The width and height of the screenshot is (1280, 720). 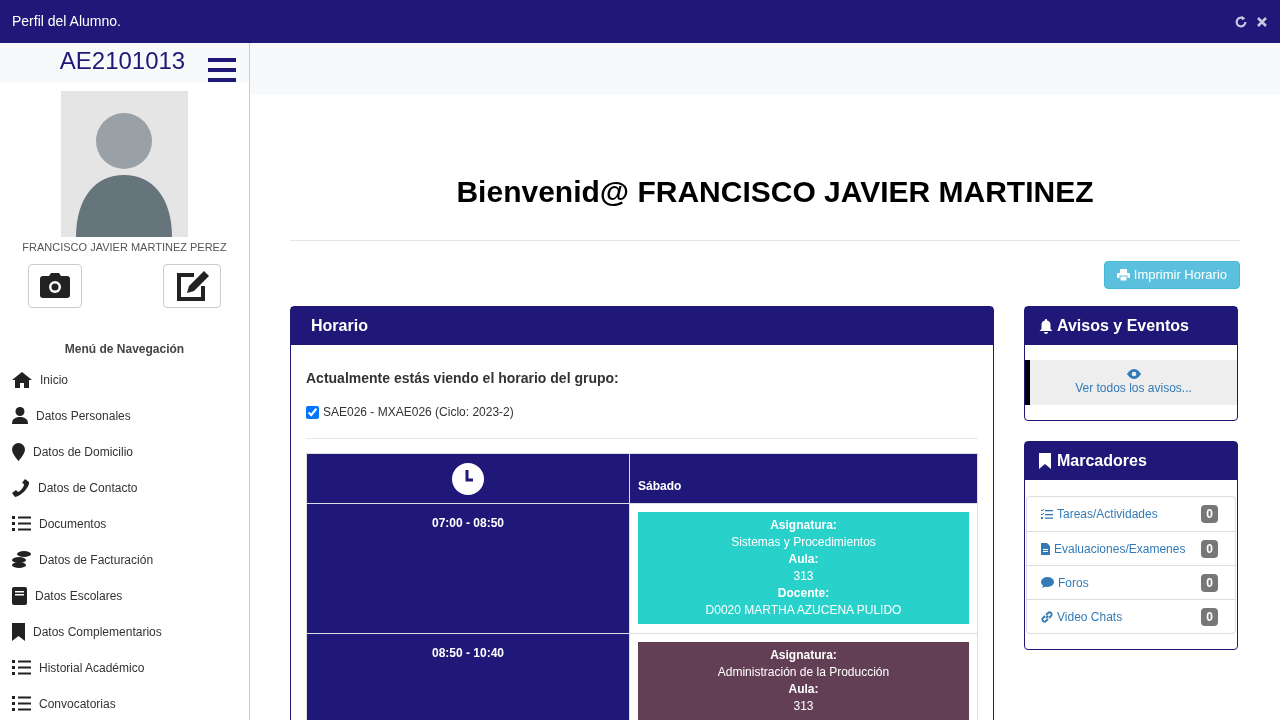 What do you see at coordinates (803, 542) in the screenshot?
I see `field-value: Sistemas y Procedimientos` at bounding box center [803, 542].